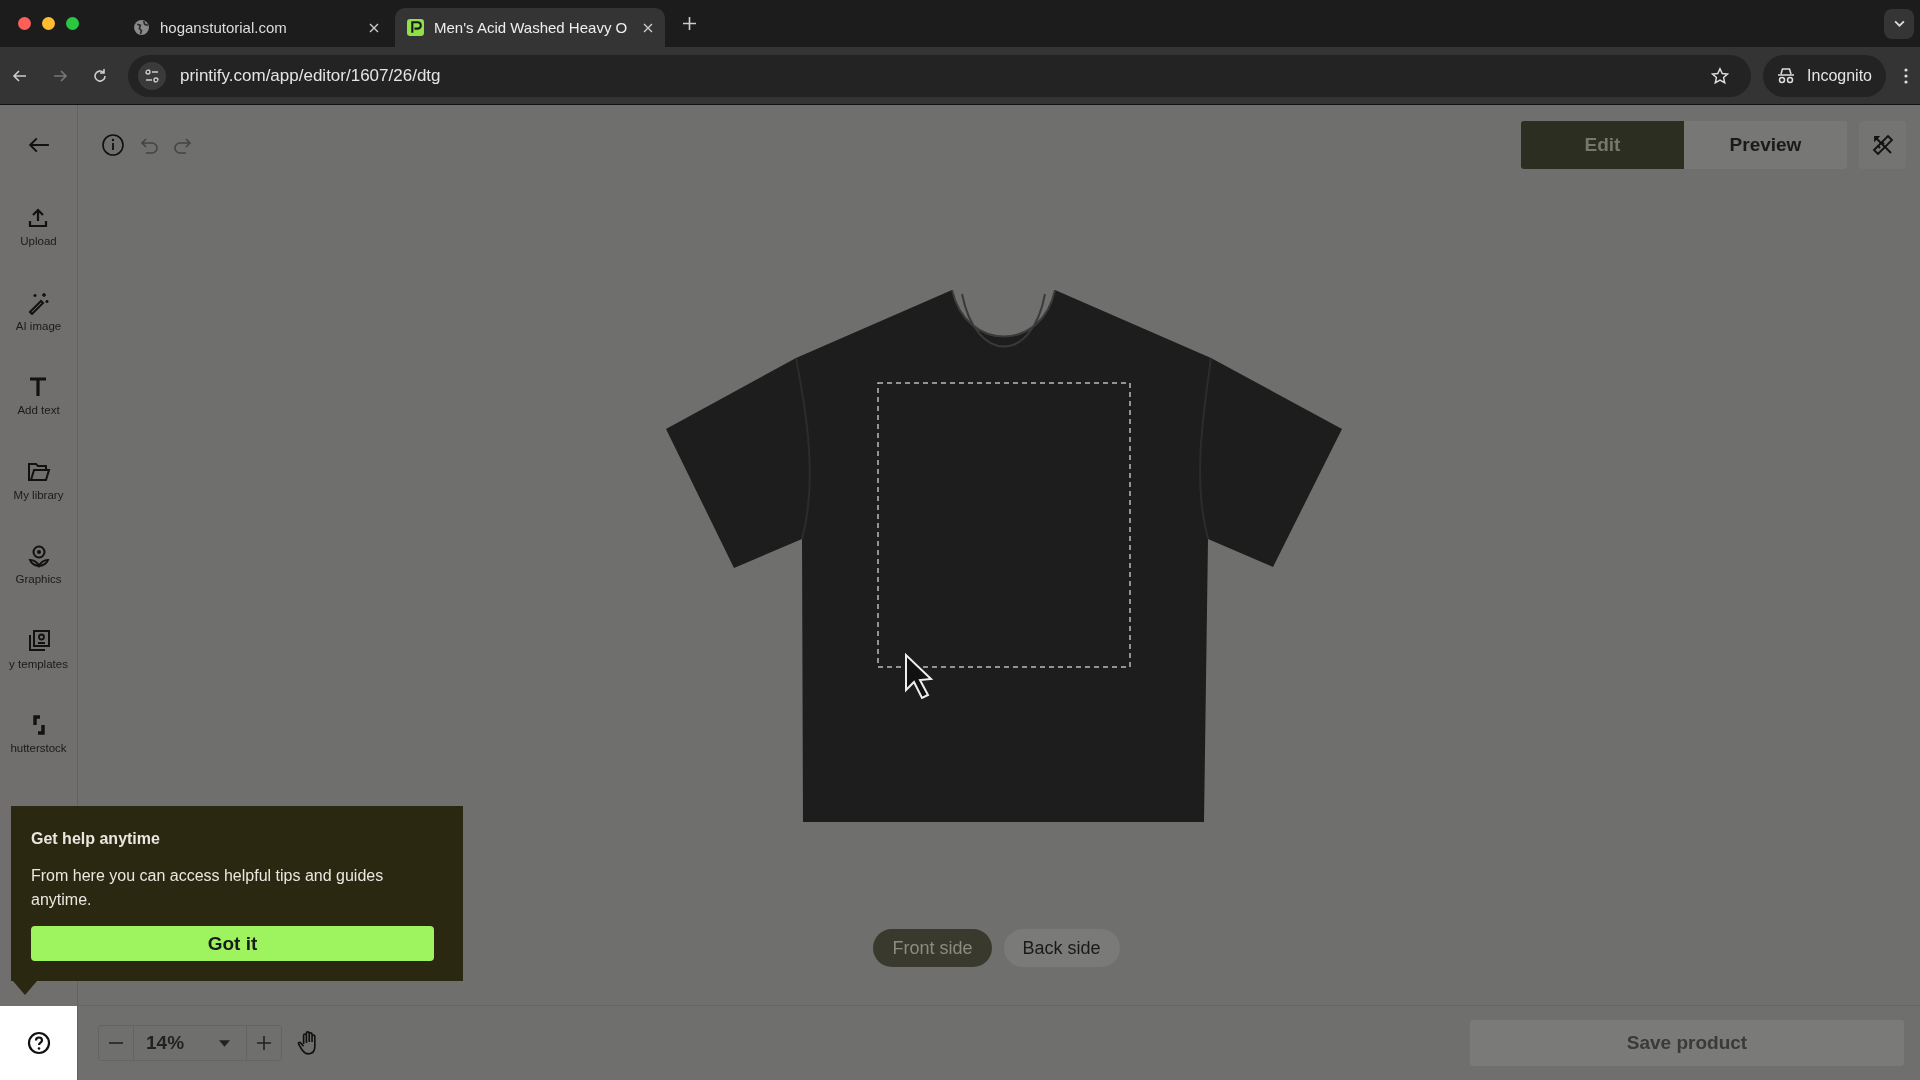 This screenshot has width=1920, height=1080. Describe the element at coordinates (116, 1043) in the screenshot. I see `minus-icon` at that location.